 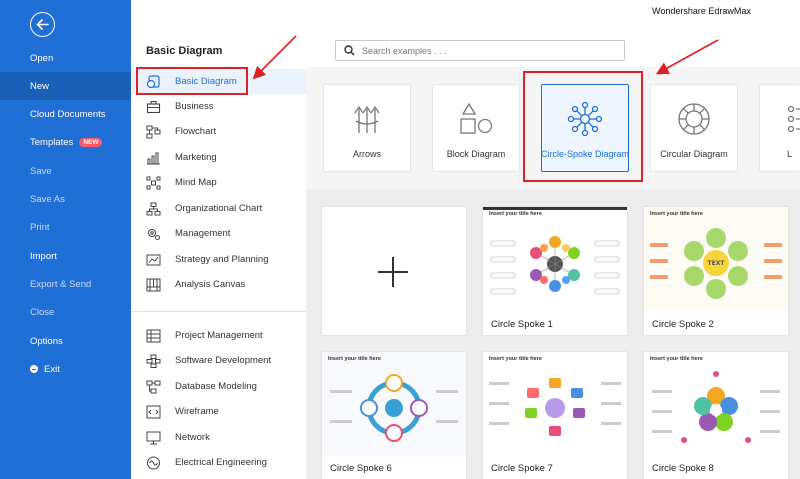 What do you see at coordinates (153, 336) in the screenshot?
I see `project-icon` at bounding box center [153, 336].